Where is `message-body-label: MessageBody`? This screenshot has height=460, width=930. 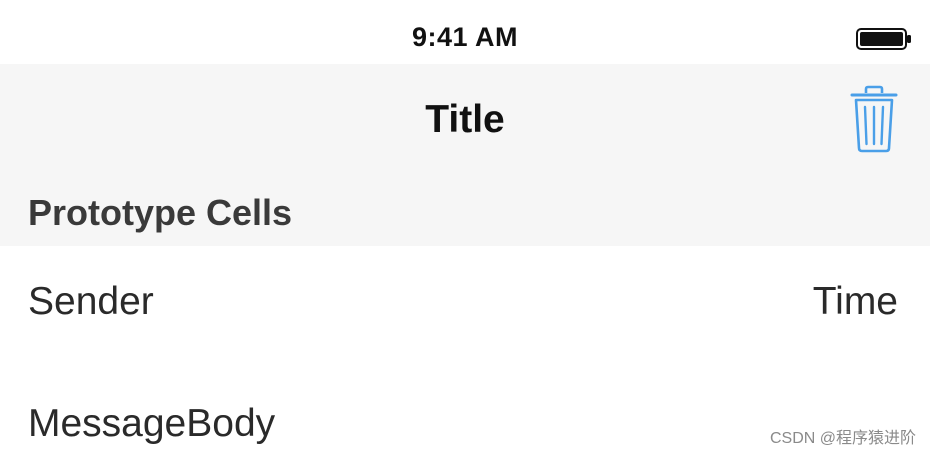 message-body-label: MessageBody is located at coordinates (152, 423).